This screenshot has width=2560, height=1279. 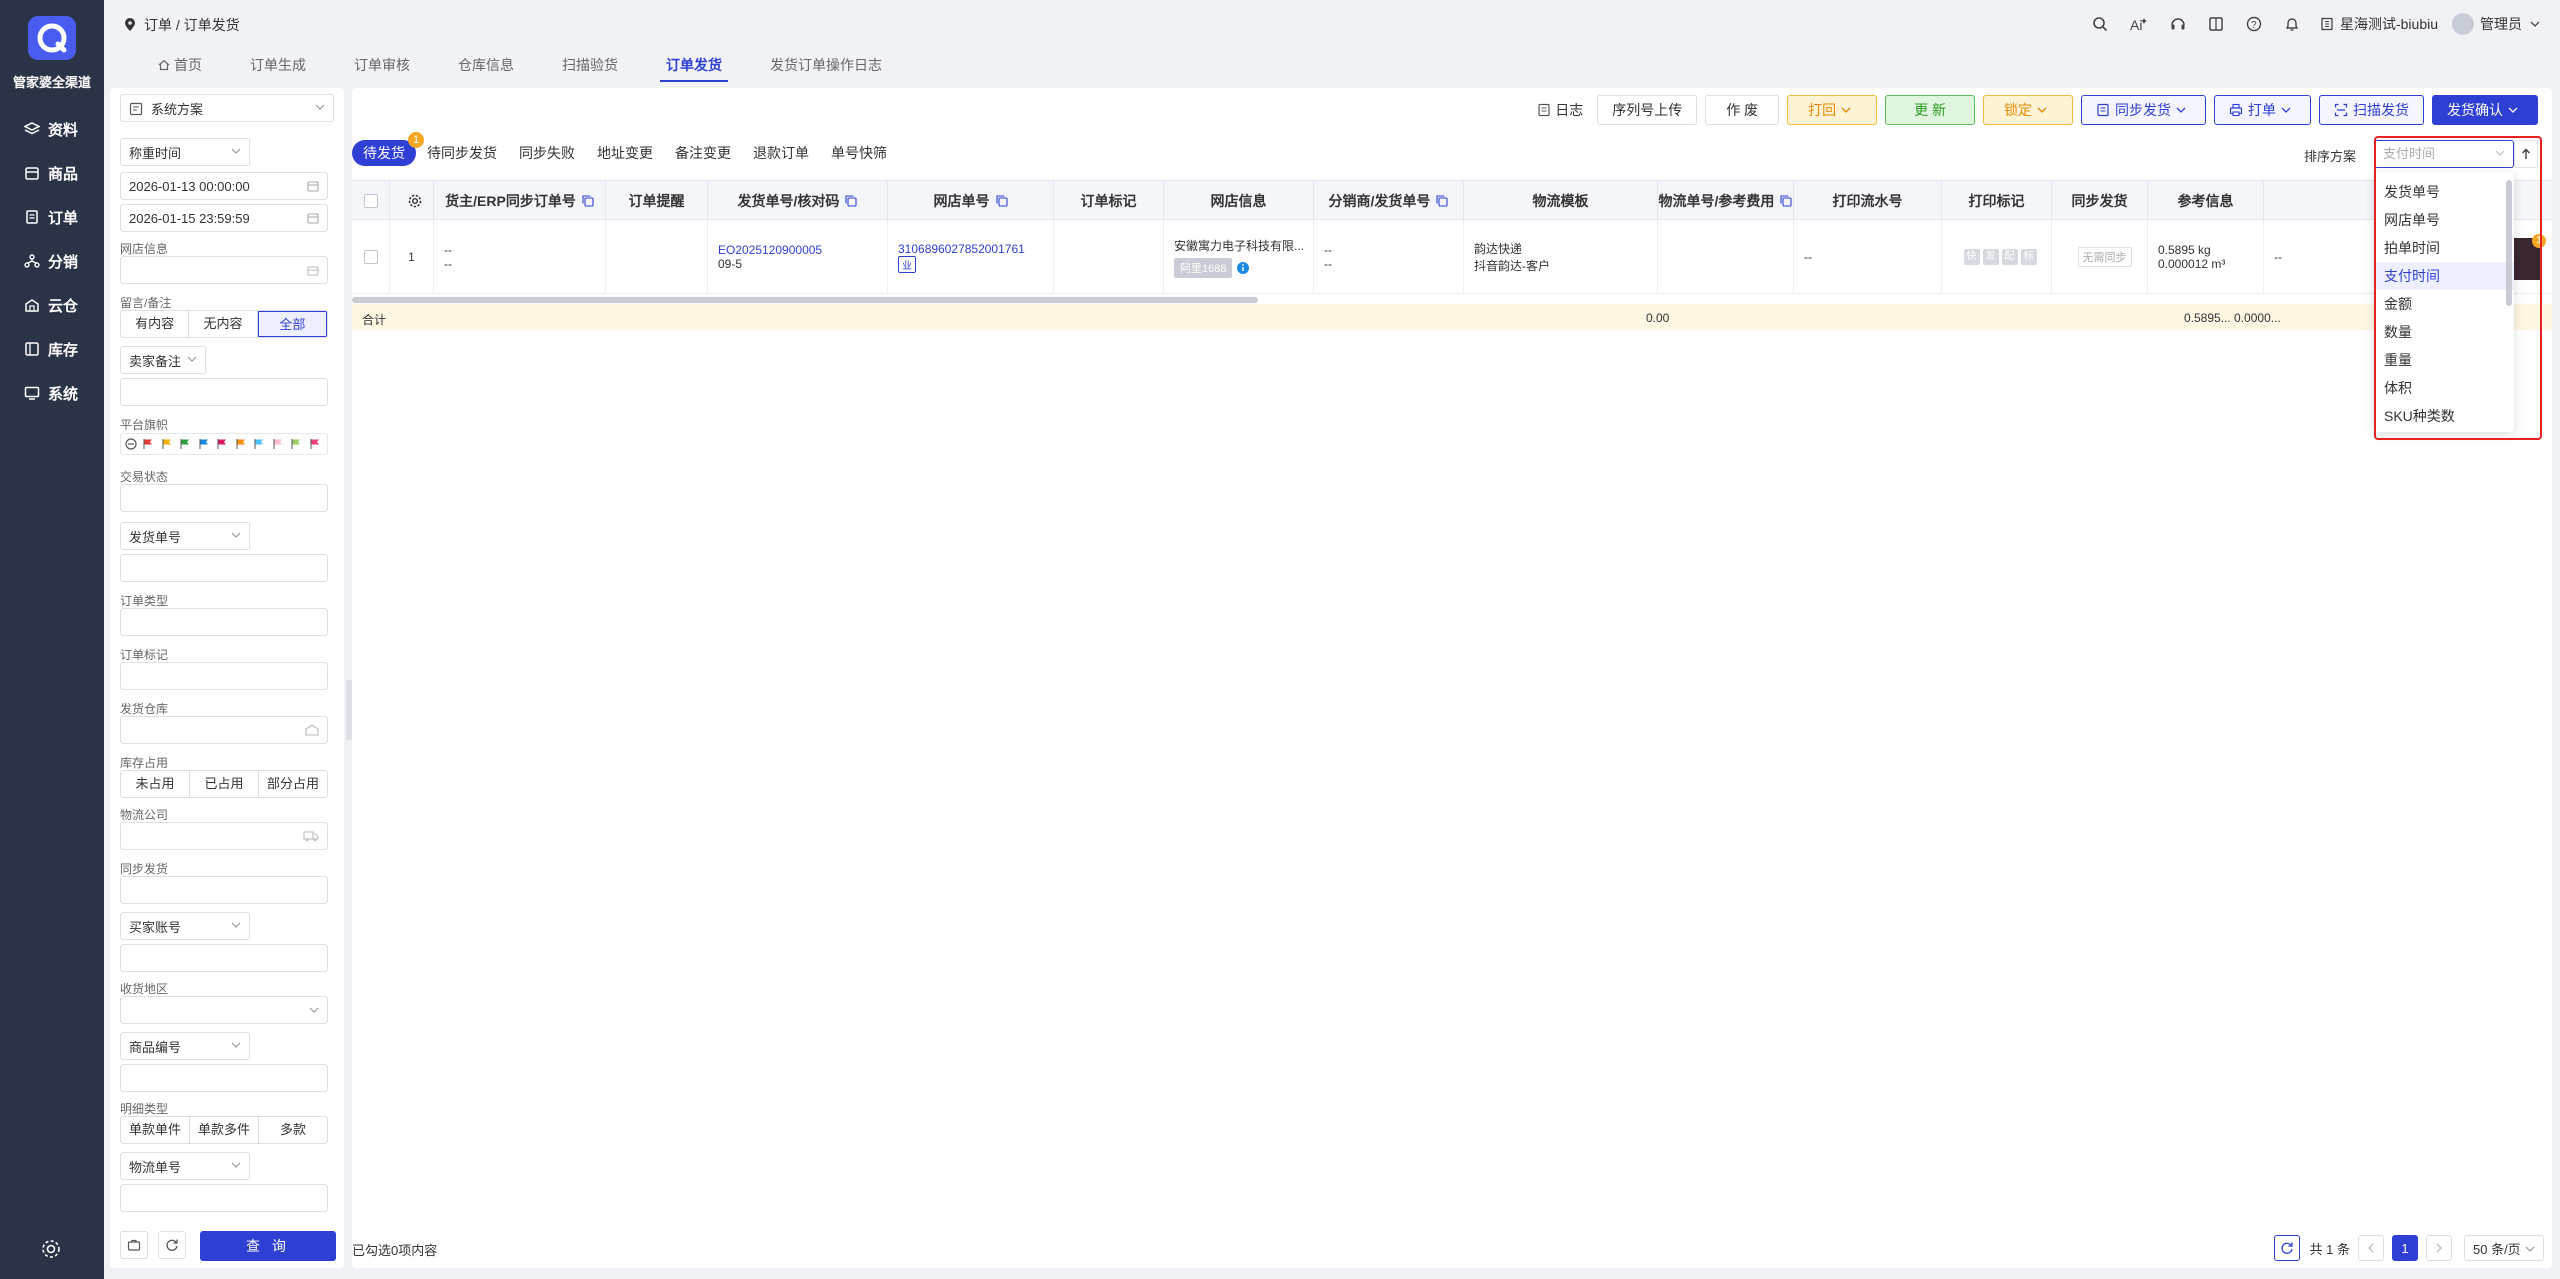 What do you see at coordinates (185, 926) in the screenshot?
I see `buyer-select: 买家账号` at bounding box center [185, 926].